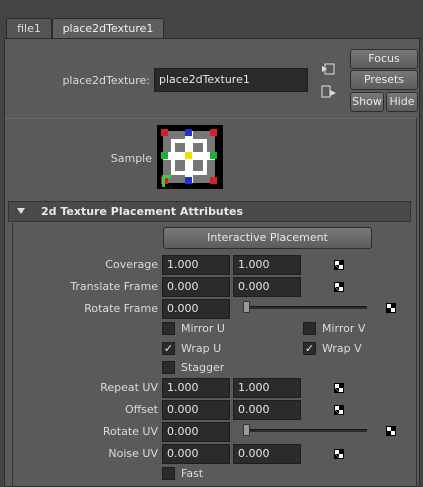  Describe the element at coordinates (339, 454) in the screenshot. I see `noise-uv-map-icon` at that location.